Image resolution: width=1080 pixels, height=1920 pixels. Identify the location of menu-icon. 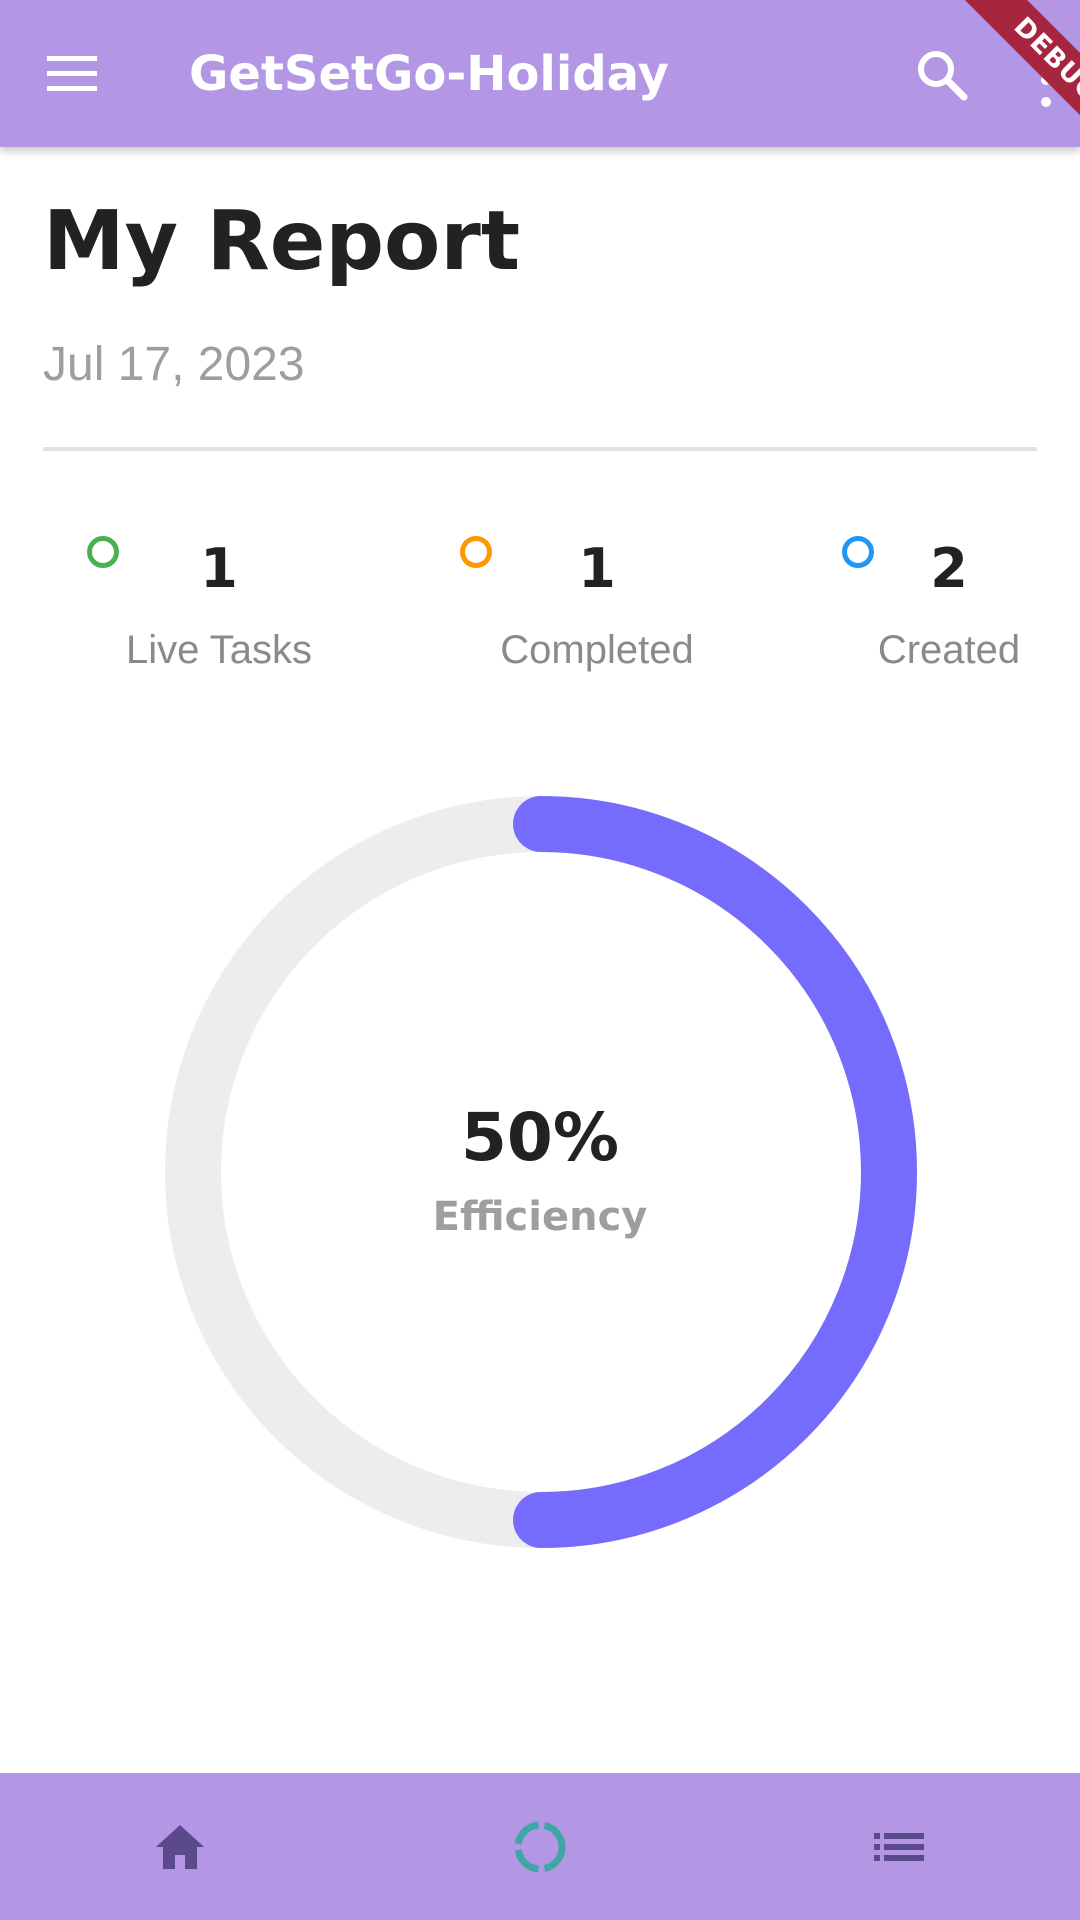
(72, 74).